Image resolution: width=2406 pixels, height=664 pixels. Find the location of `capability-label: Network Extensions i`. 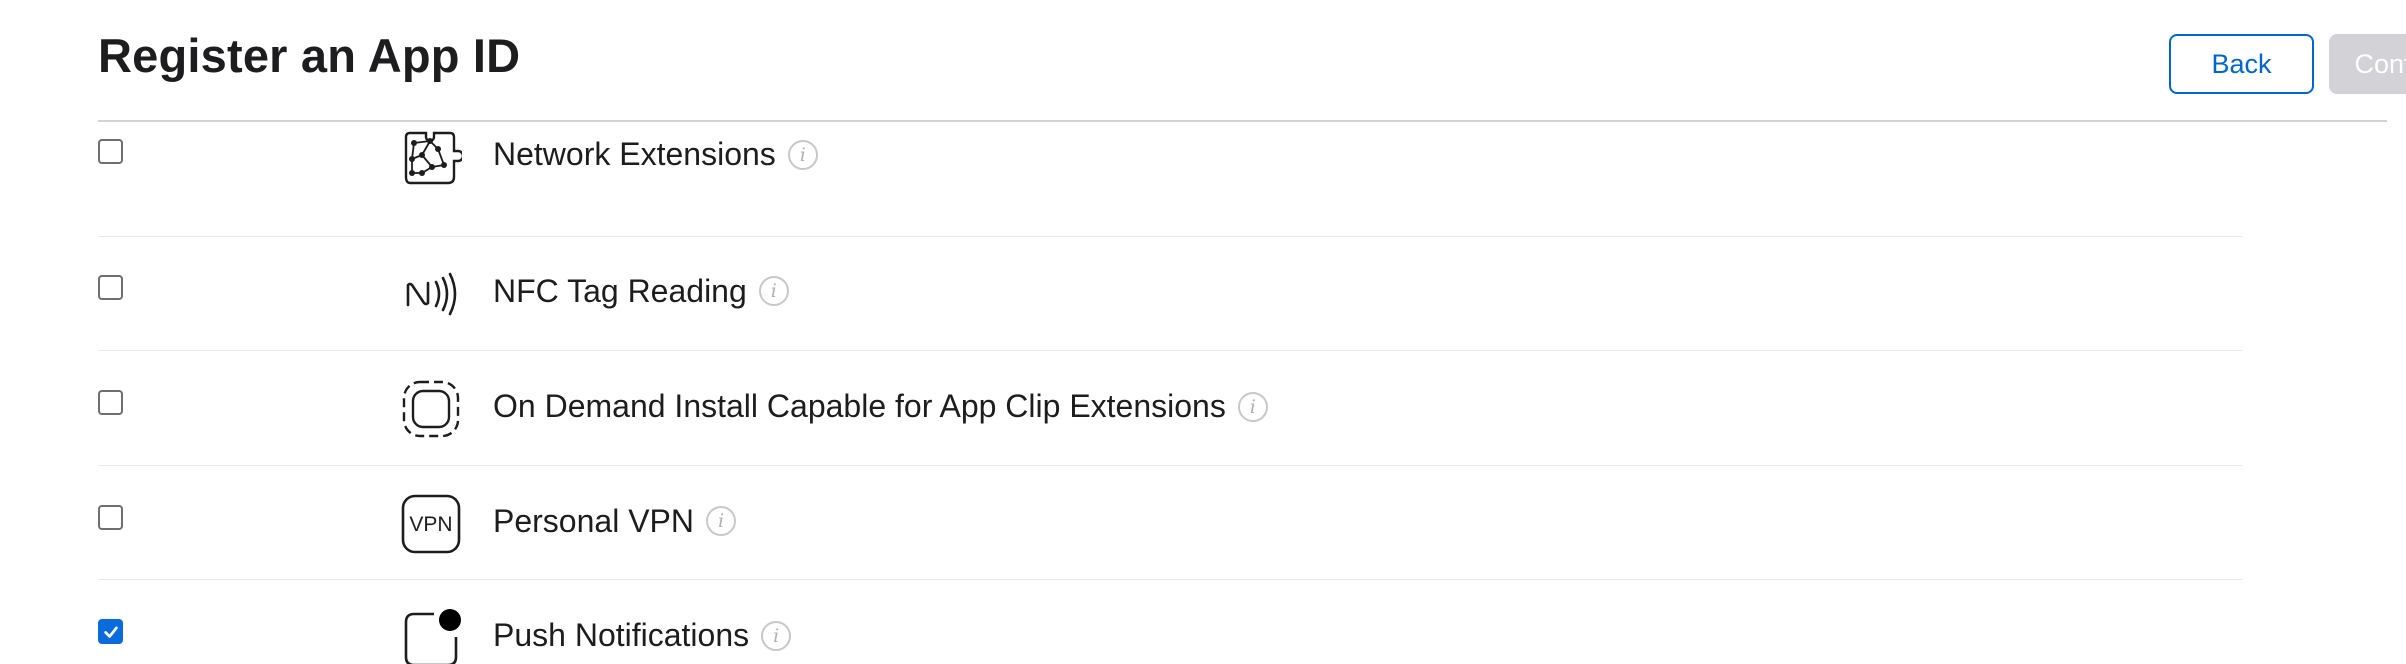

capability-label: Network Extensions i is located at coordinates (655, 154).